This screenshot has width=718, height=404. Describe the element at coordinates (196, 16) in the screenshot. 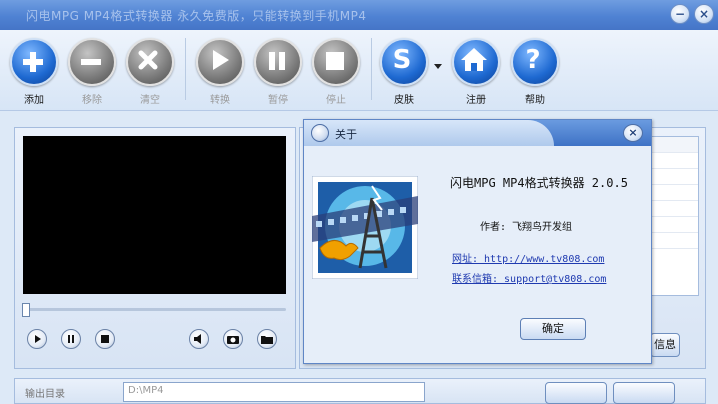

I see `window-title: 闪电MPG MP4格式转换器 永久免费版，只能转换到手机MP4` at that location.